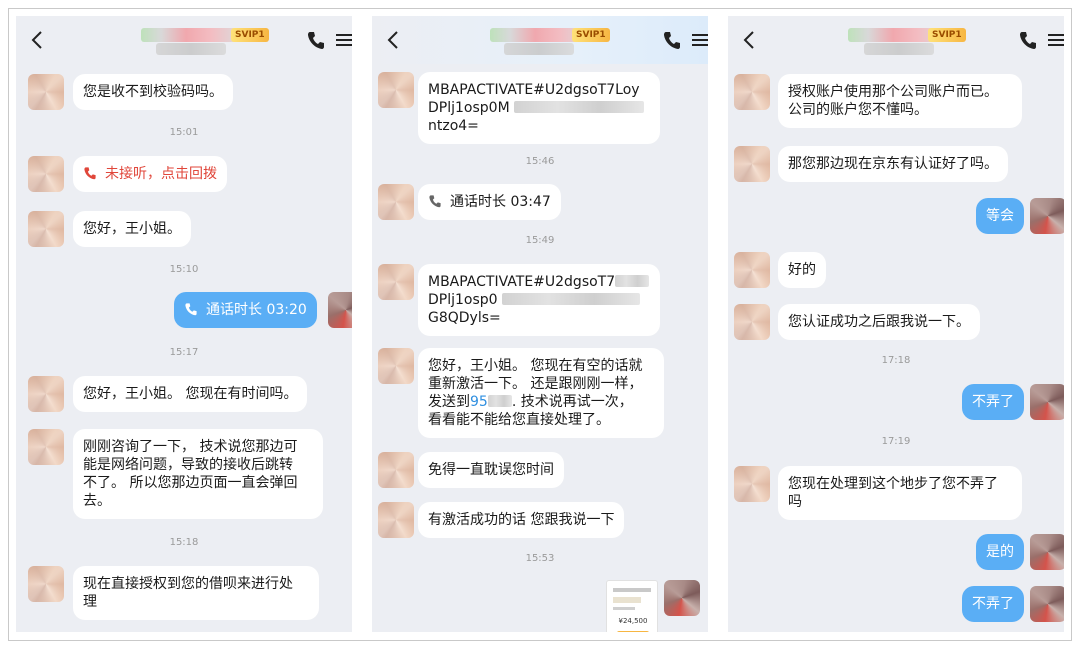 The width and height of the screenshot is (1080, 649). What do you see at coordinates (191, 35) in the screenshot?
I see `contact-name-blurred` at bounding box center [191, 35].